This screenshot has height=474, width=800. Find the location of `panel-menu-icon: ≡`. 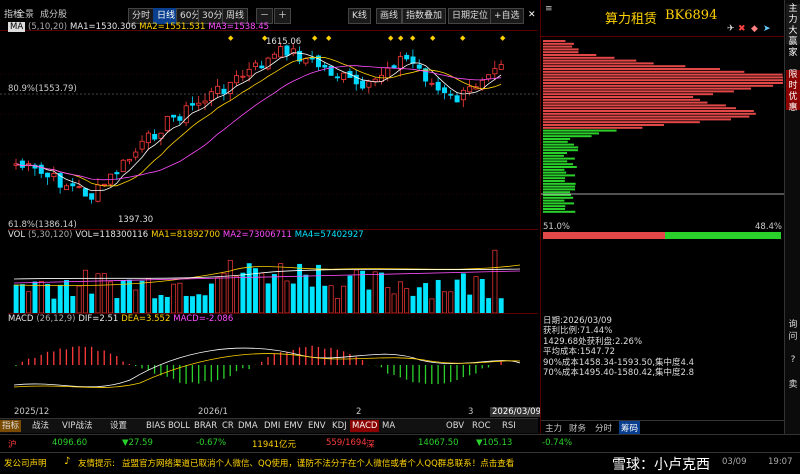

panel-menu-icon: ≡ is located at coordinates (549, 9).